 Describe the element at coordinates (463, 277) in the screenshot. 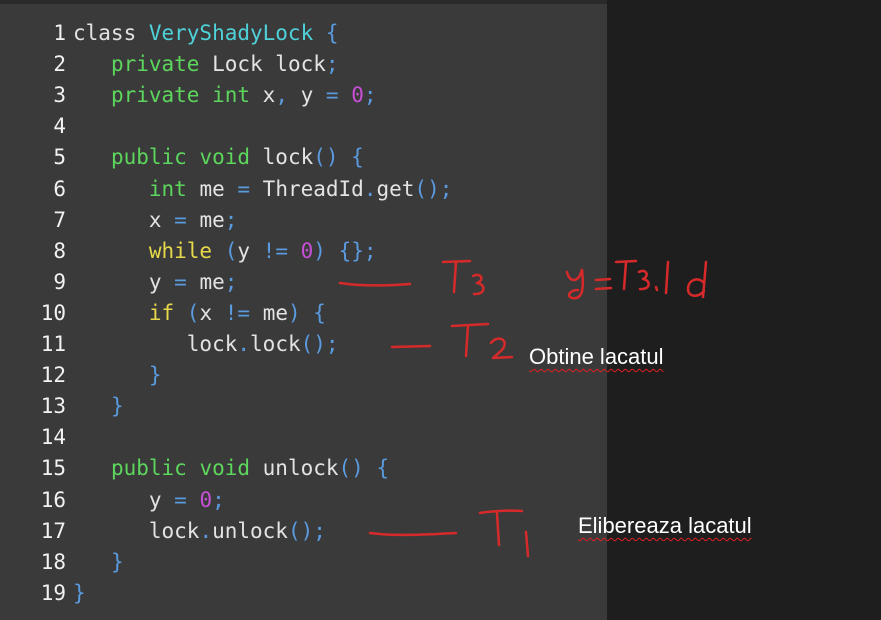

I see `ink-handwriting-t3` at that location.